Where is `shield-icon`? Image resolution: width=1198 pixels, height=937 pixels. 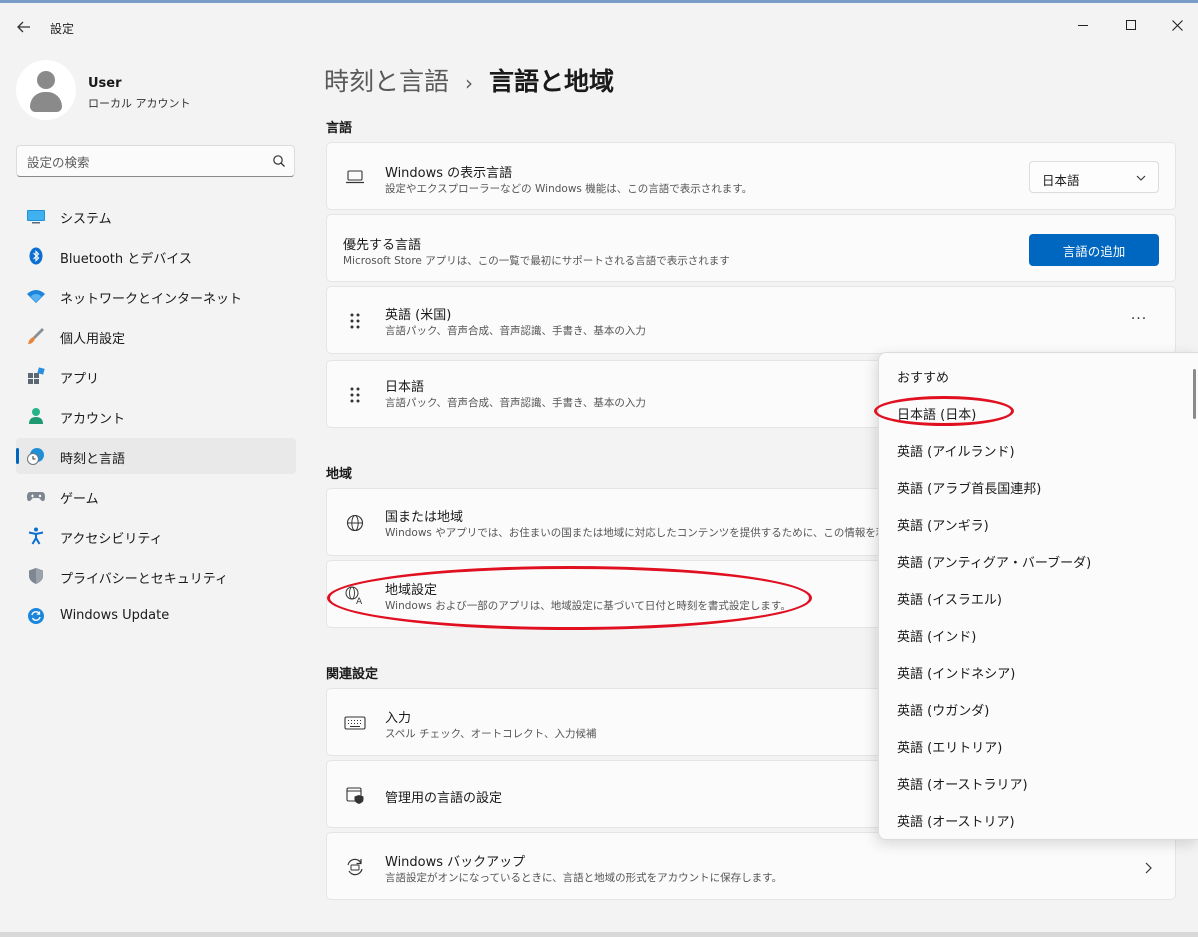 shield-icon is located at coordinates (36, 576).